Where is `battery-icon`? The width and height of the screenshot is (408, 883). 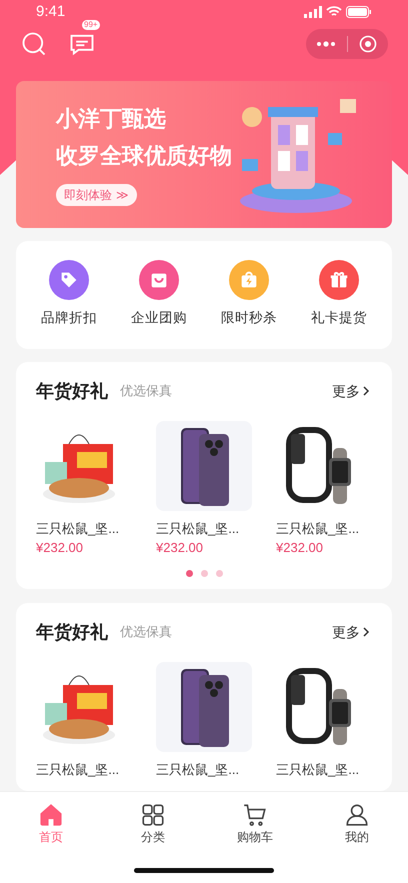 battery-icon is located at coordinates (359, 12).